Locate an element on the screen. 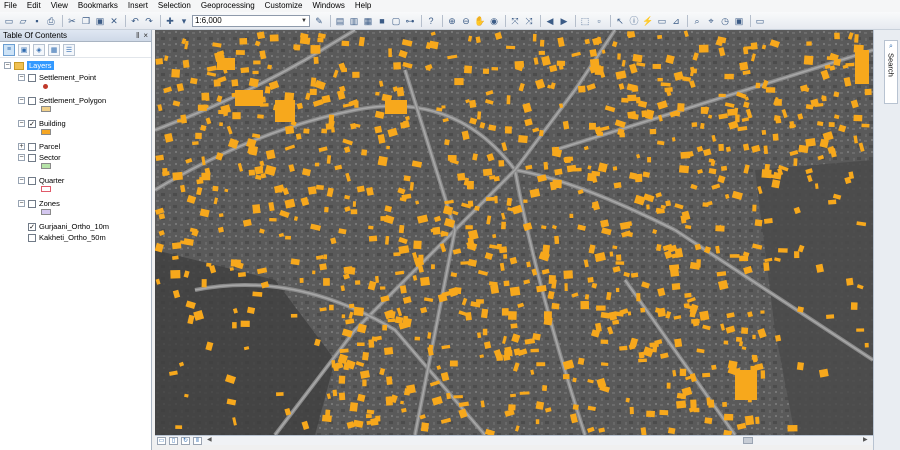 The image size is (900, 450). redo-icon: ↷ is located at coordinates (149, 21).